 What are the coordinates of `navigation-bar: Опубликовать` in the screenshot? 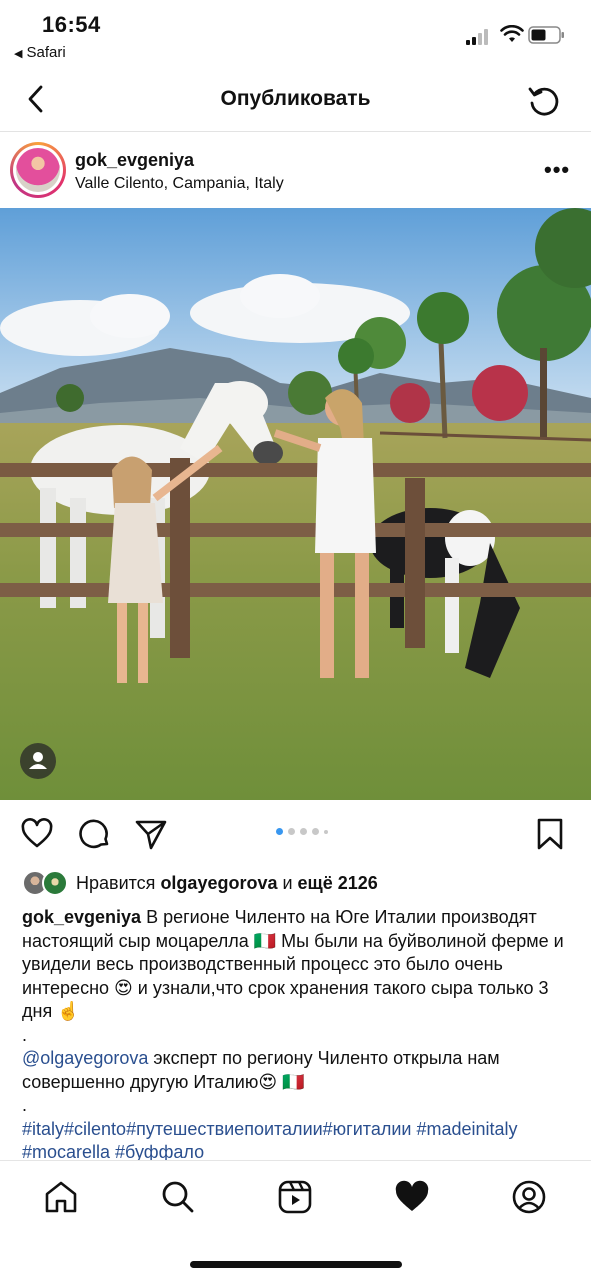 It's located at (295, 101).